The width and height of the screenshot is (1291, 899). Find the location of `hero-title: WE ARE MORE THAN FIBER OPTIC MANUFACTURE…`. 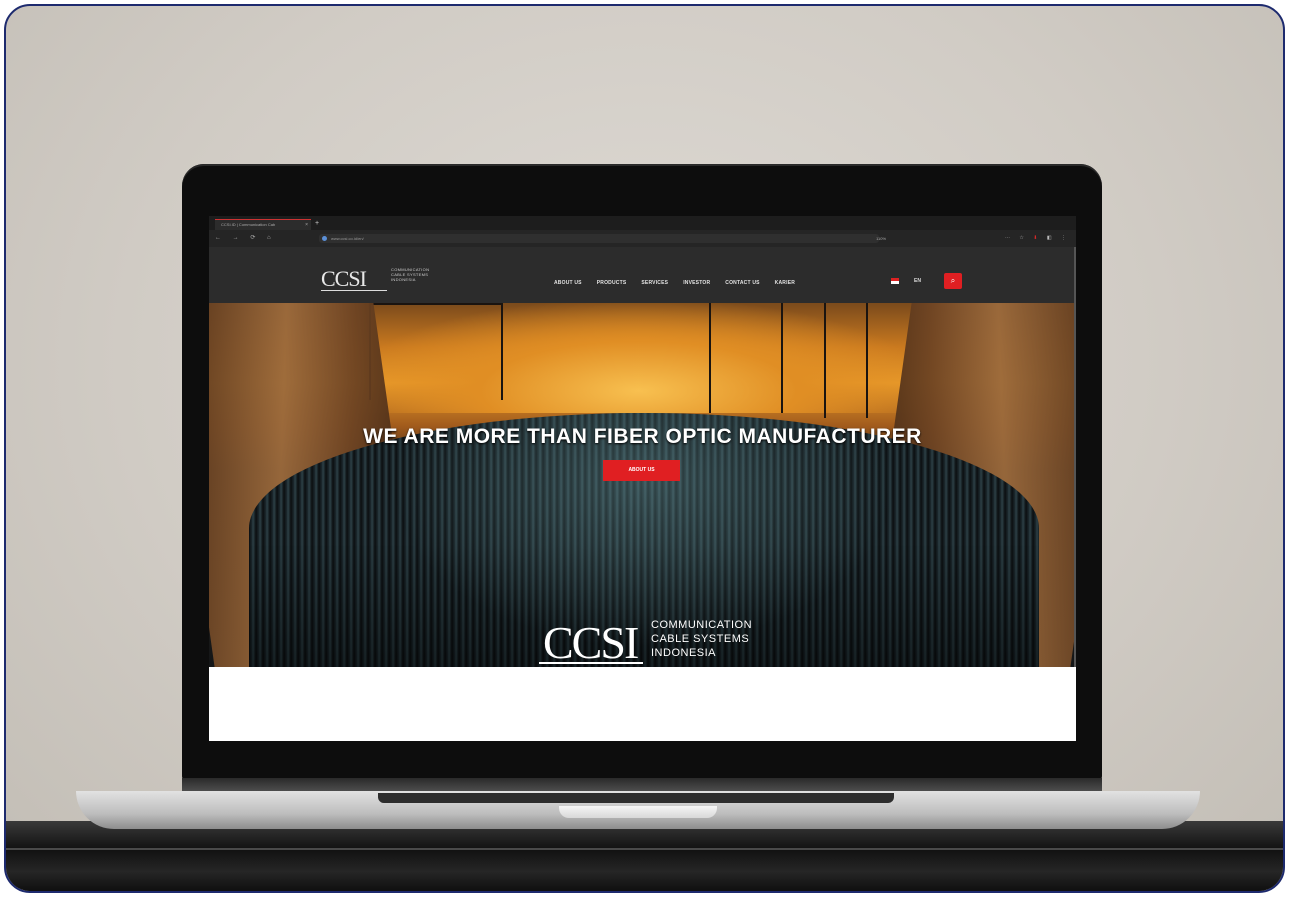

hero-title: WE ARE MORE THAN FIBER OPTIC MANUFACTURE… is located at coordinates (642, 436).